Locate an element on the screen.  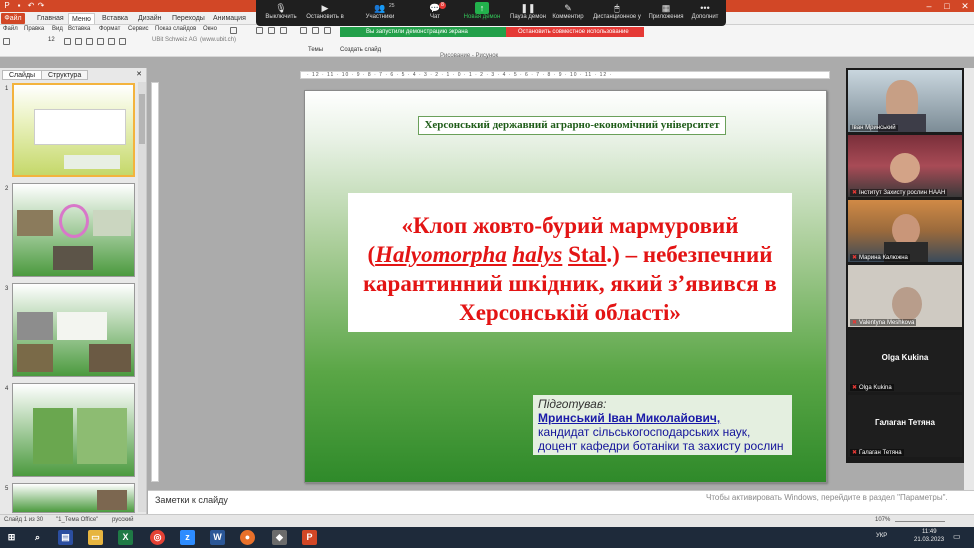
maximize-icon: □ is located at coordinates (947, 6).